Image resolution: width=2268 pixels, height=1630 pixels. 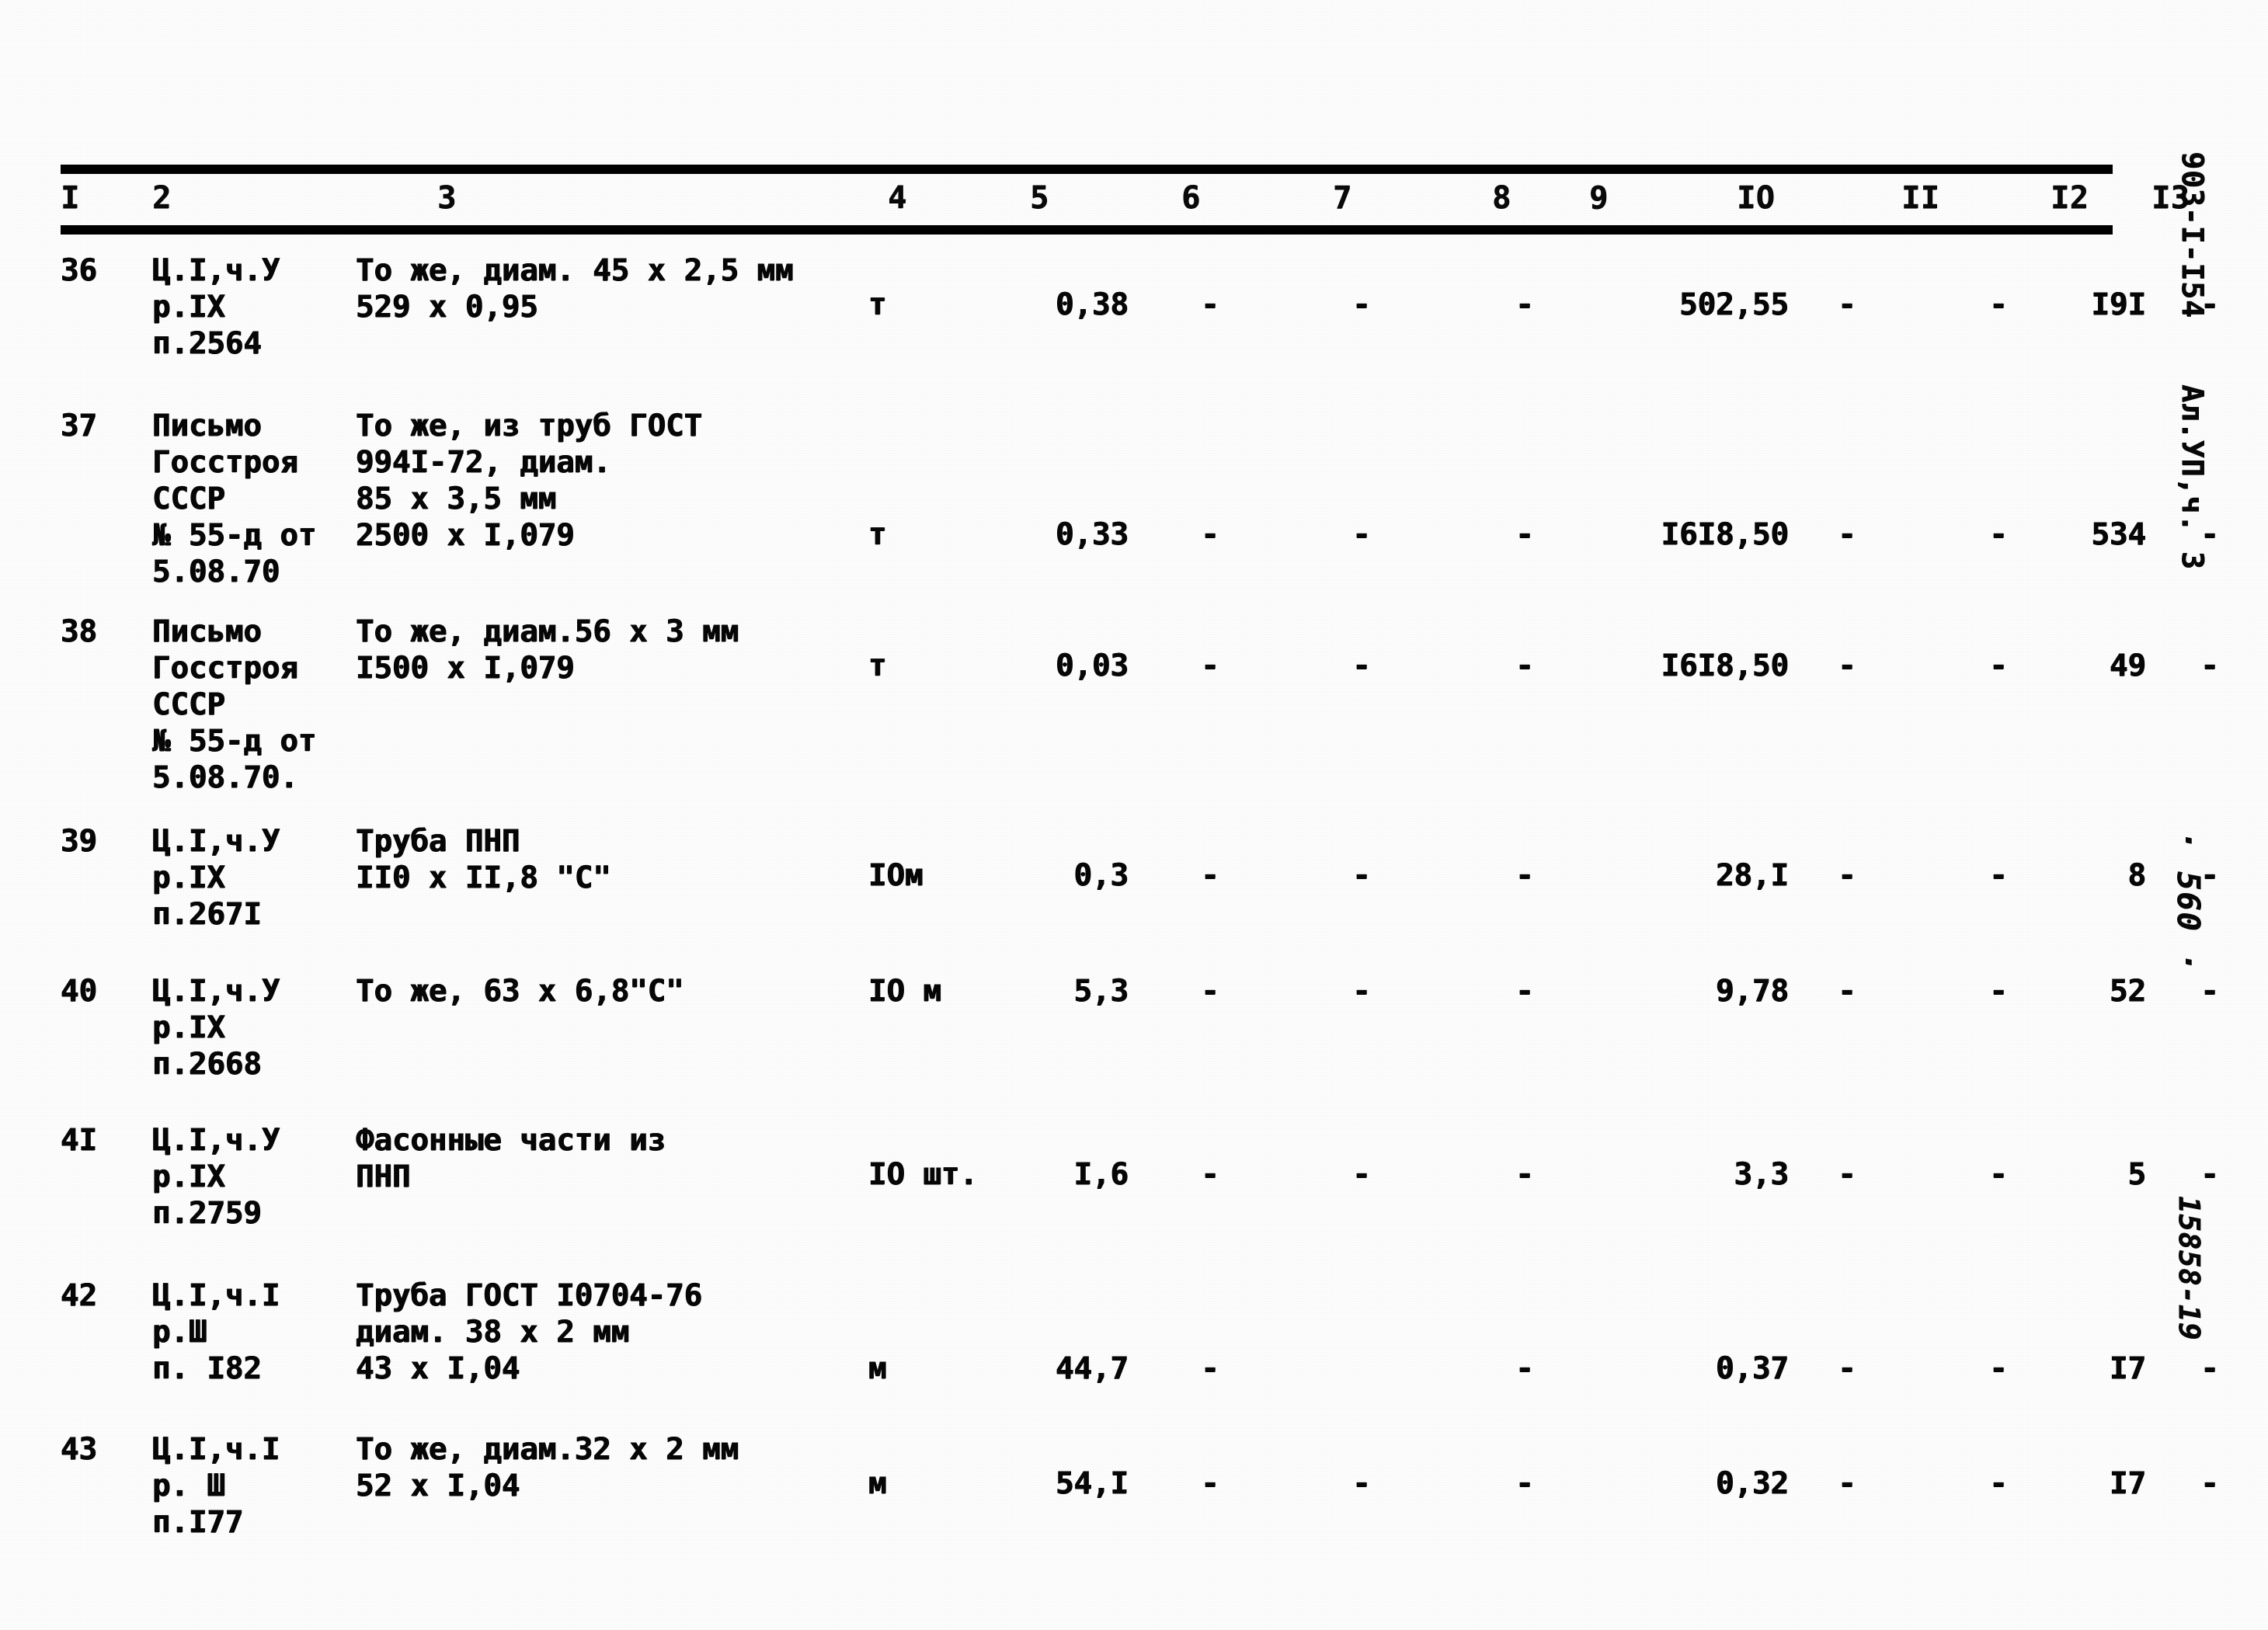 I want to click on row-col9: 3,3, so click(x=1761, y=1174).